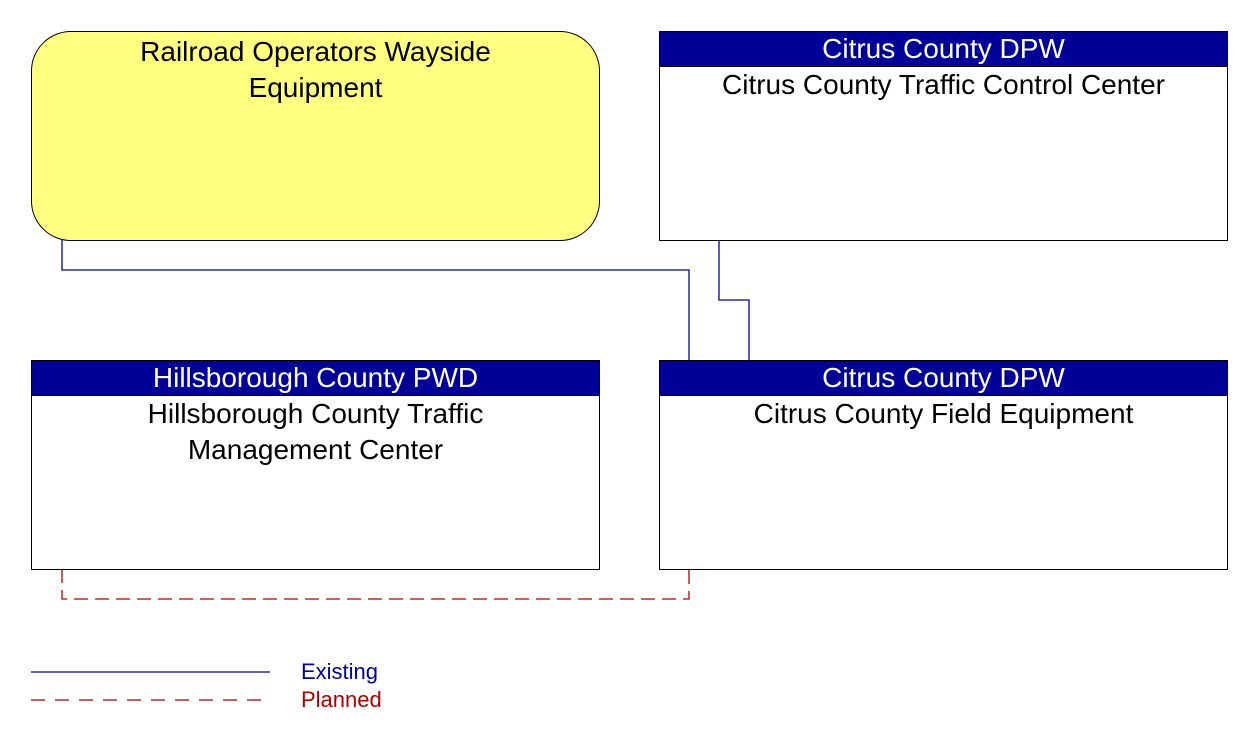  I want to click on node-name-line-1: Citrus County Field Equipment, so click(943, 413).